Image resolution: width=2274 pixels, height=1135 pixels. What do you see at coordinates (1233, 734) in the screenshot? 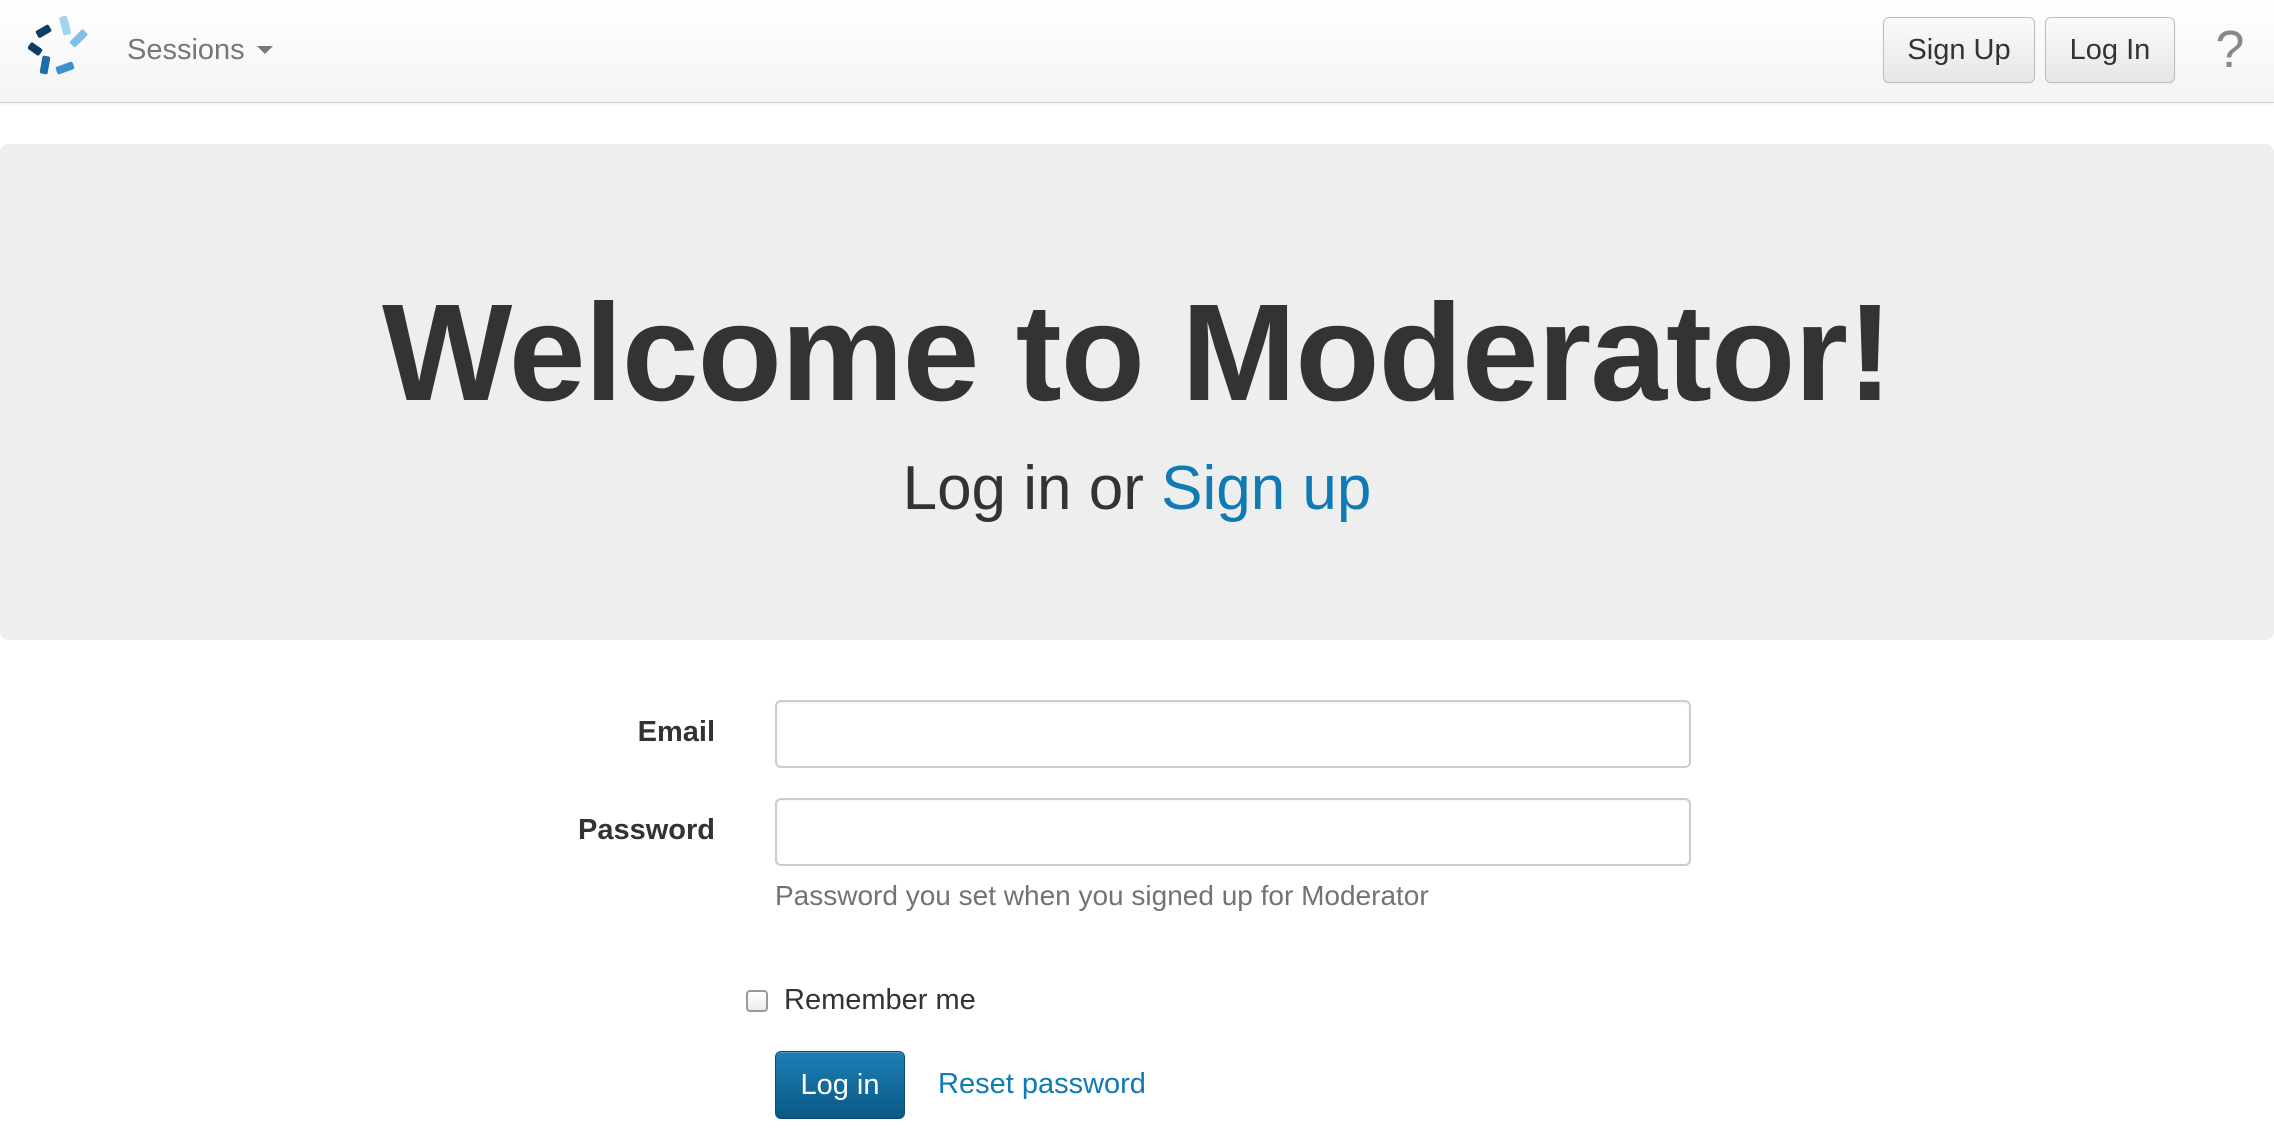
I see `email-field` at bounding box center [1233, 734].